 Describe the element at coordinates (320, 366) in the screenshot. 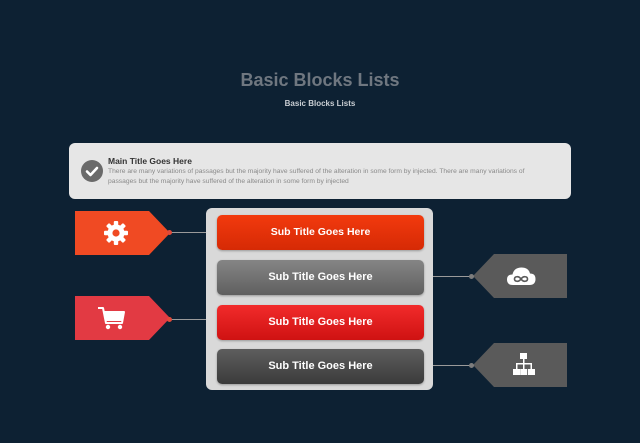

I see `sub-title-block-4: Sub Title Goes Here` at that location.